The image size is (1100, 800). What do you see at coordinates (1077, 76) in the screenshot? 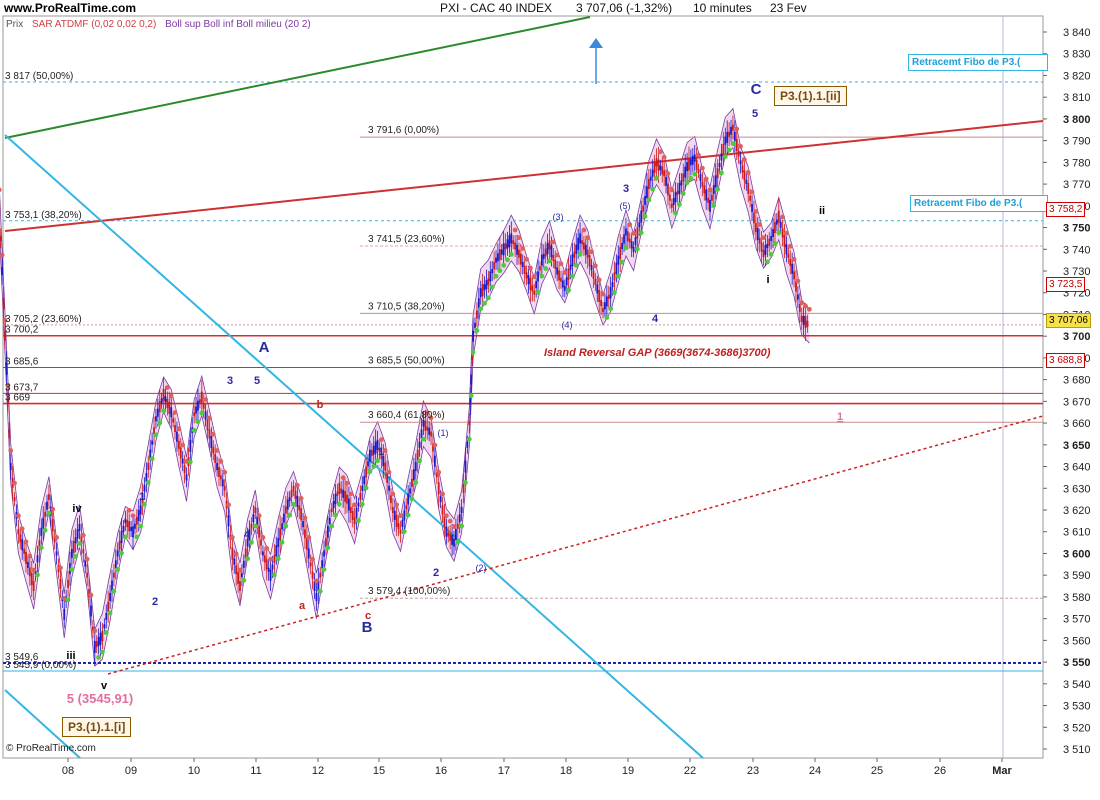
I see `y-tick-label: 3 820` at bounding box center [1077, 76].